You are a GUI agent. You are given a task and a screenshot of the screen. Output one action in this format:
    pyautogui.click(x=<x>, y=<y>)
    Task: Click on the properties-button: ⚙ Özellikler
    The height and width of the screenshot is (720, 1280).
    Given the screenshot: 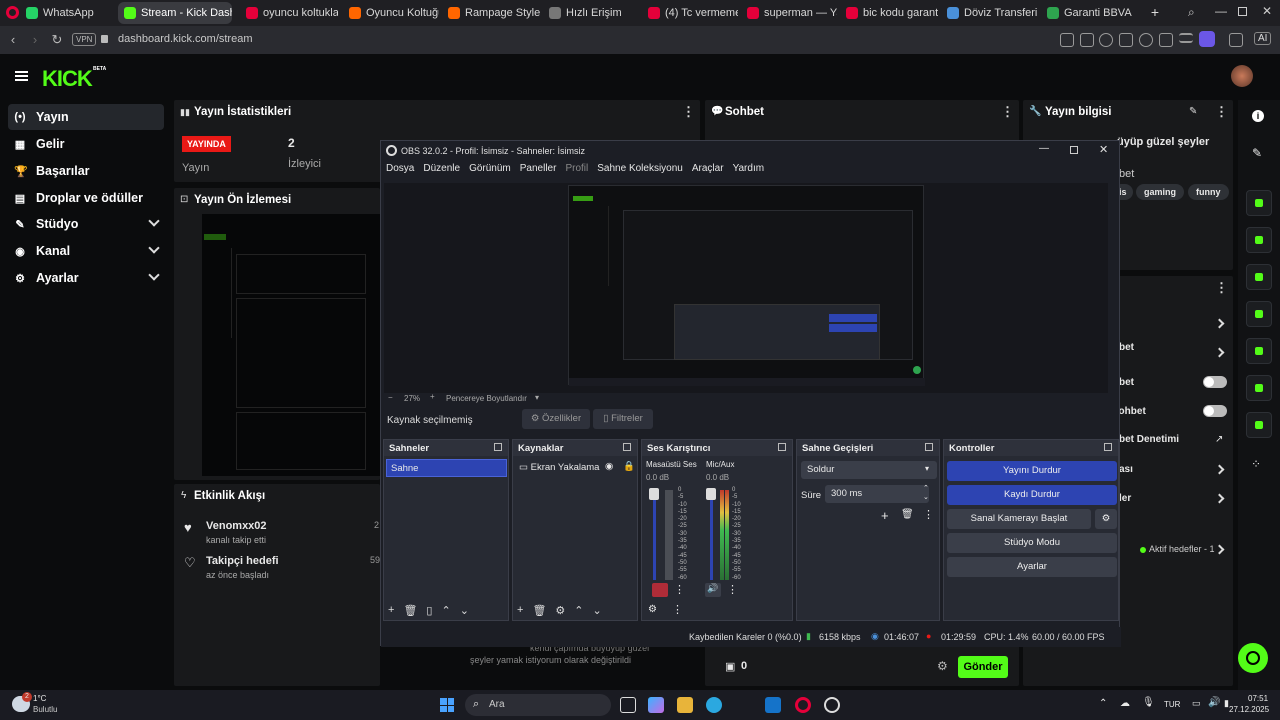 What is the action you would take?
    pyautogui.click(x=556, y=419)
    